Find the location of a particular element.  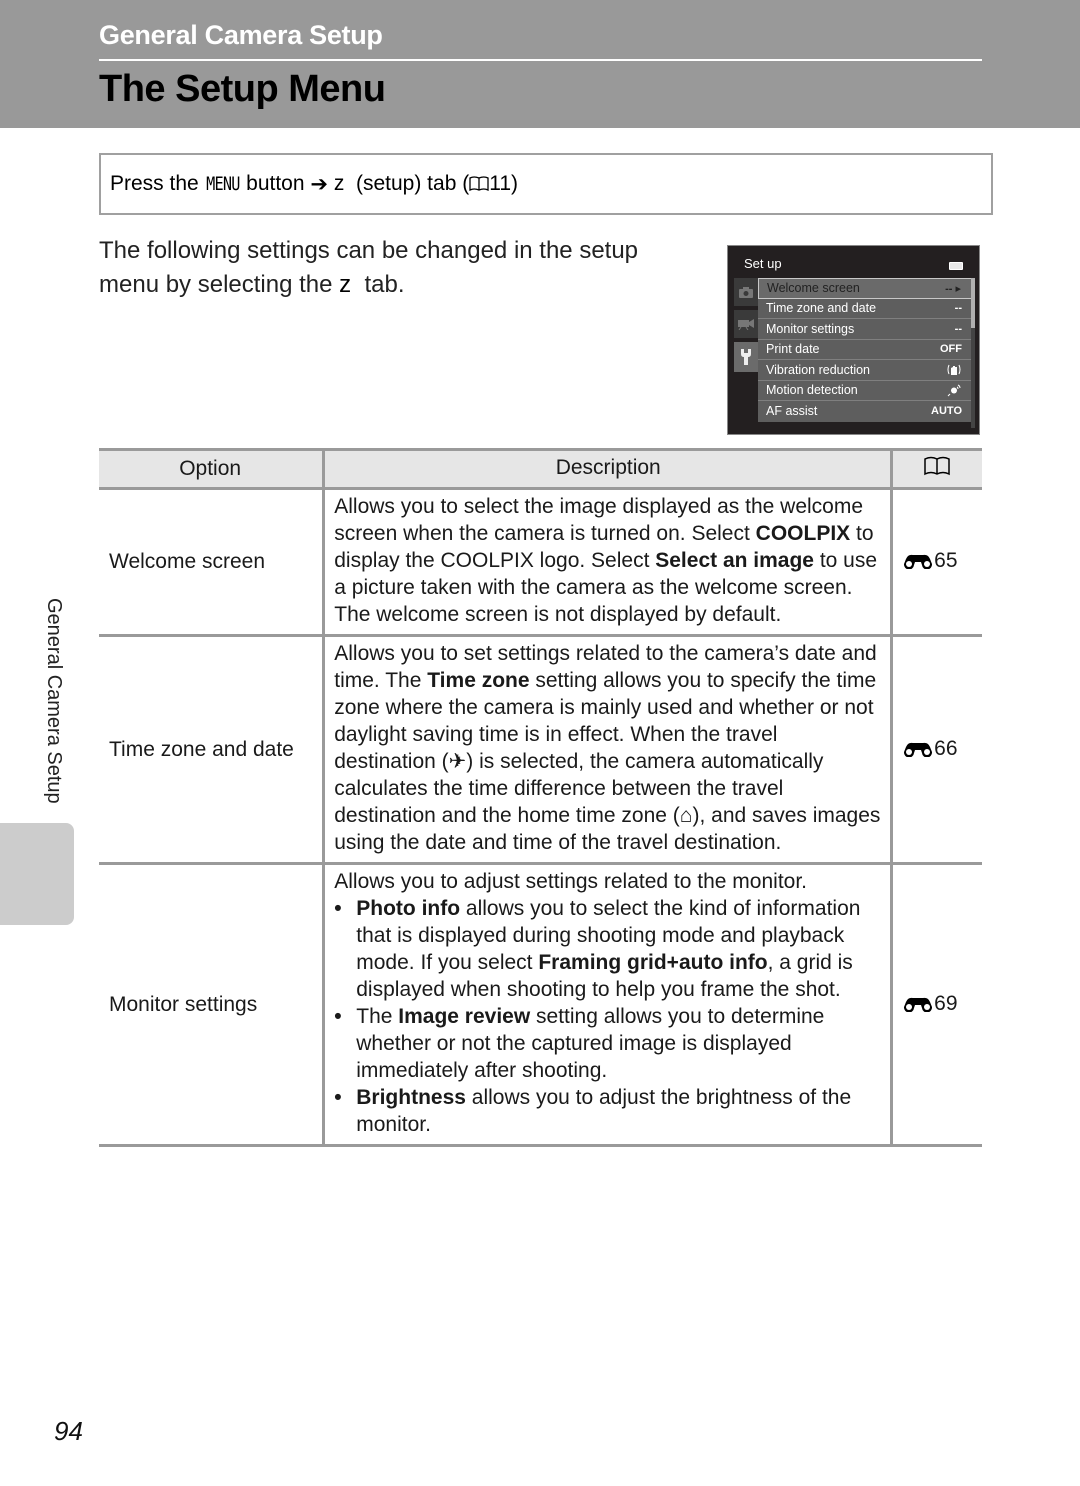

item-value: OFF is located at coordinates (951, 349).